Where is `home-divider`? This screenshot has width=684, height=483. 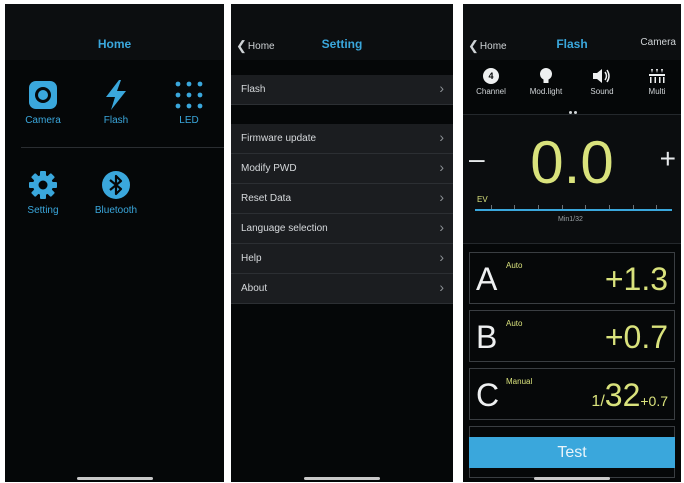 home-divider is located at coordinates (122, 147).